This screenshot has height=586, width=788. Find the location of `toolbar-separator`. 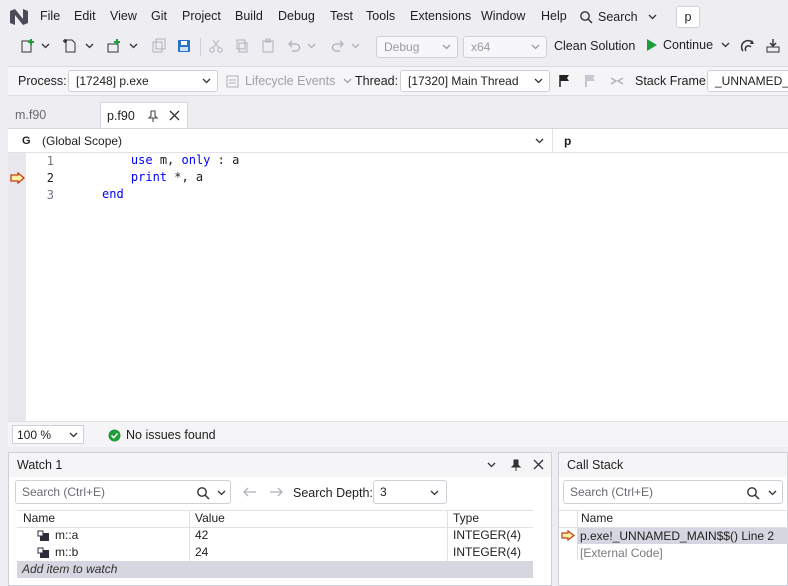

toolbar-separator is located at coordinates (200, 47).